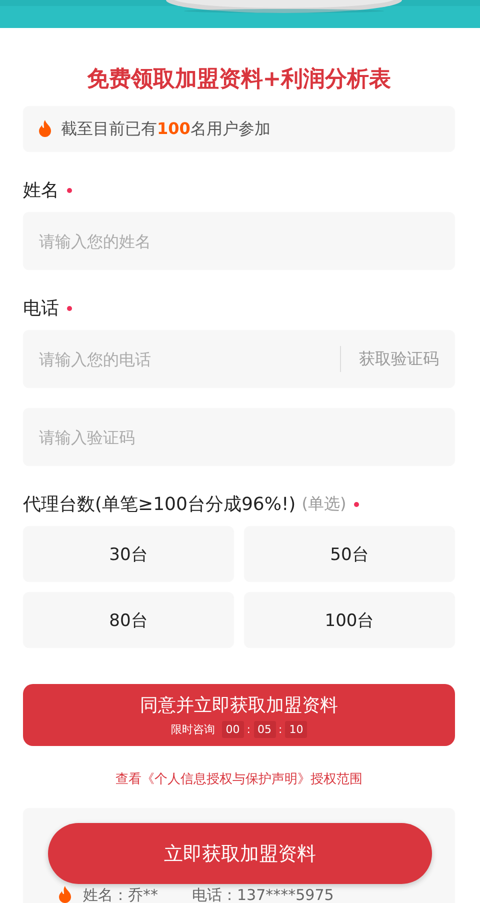 This screenshot has height=903, width=480. I want to click on submit-button: 同意并立即获取加盟资料 限时咨询 00 : 05 : 10, so click(239, 715).